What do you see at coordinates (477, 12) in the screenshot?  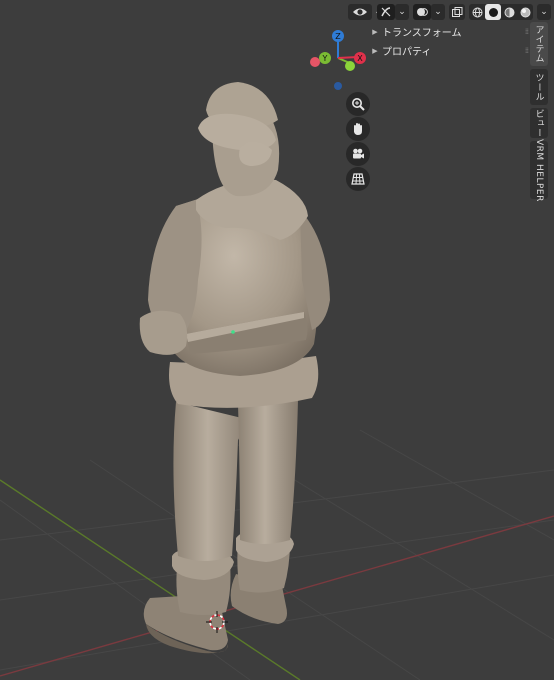 I see `wireframe-shading-icon` at bounding box center [477, 12].